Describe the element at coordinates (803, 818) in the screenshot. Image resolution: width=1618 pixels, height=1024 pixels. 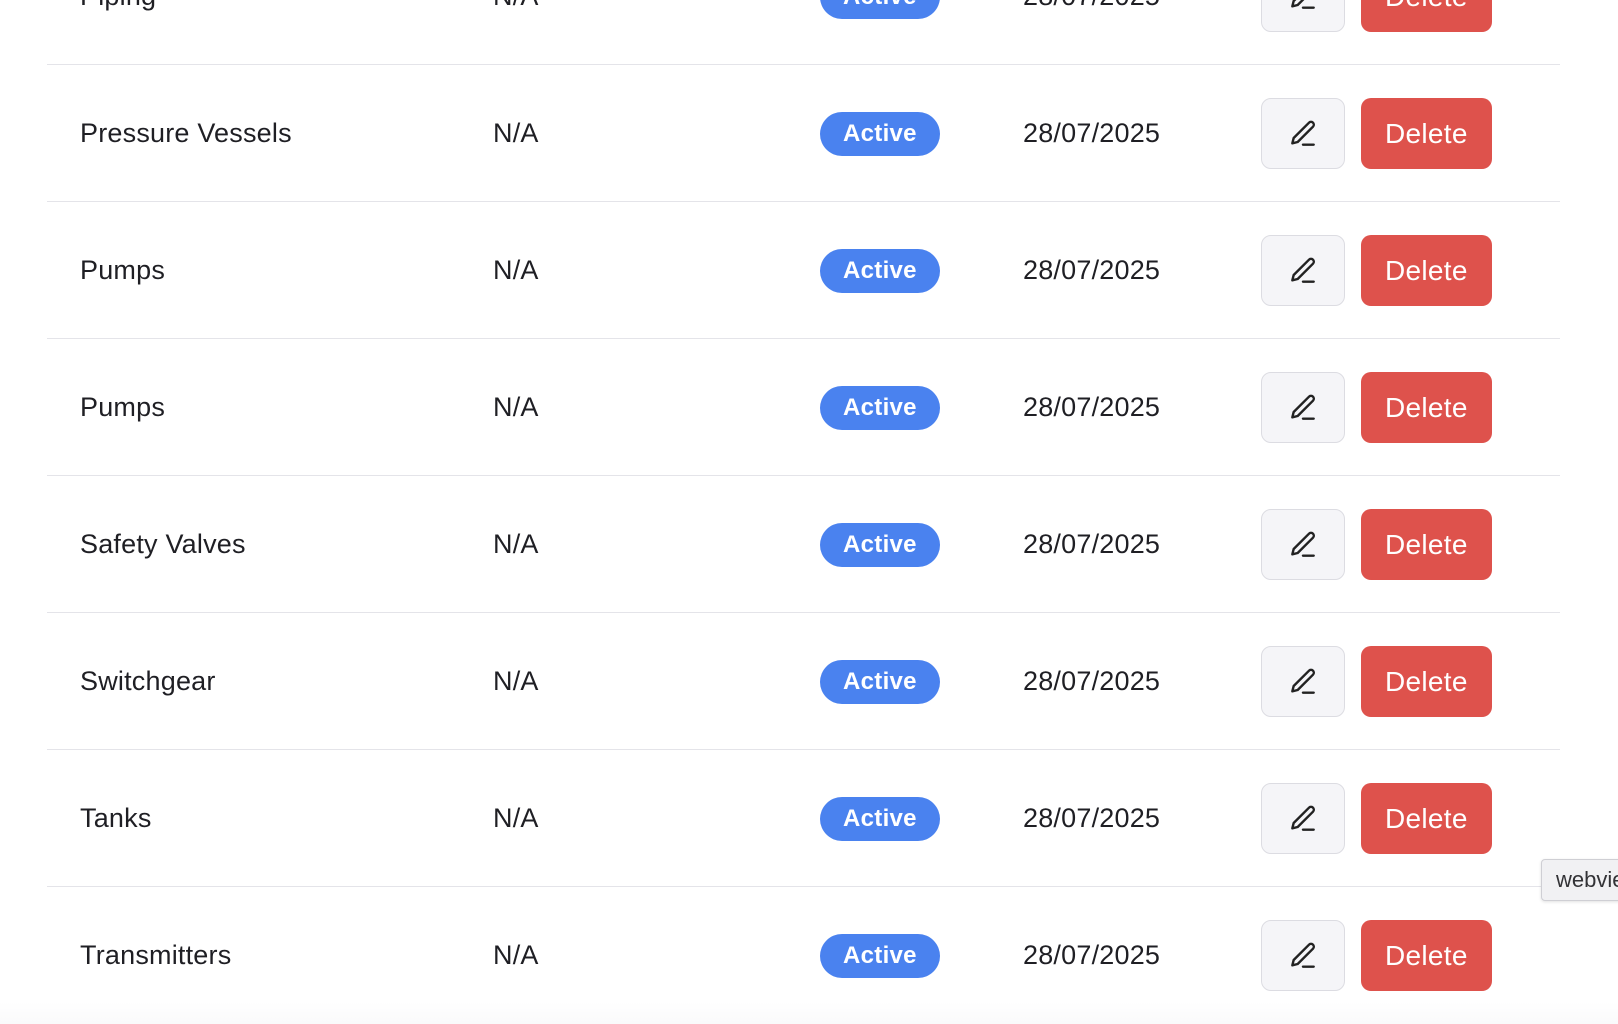
I see `table-row: Tanks N/A Active 28/07/2025 Delete` at that location.